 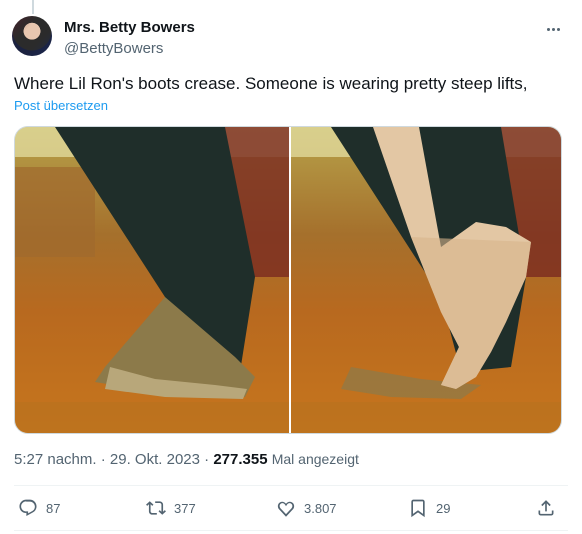 I want to click on bookmark-button: 29, so click(x=429, y=508).